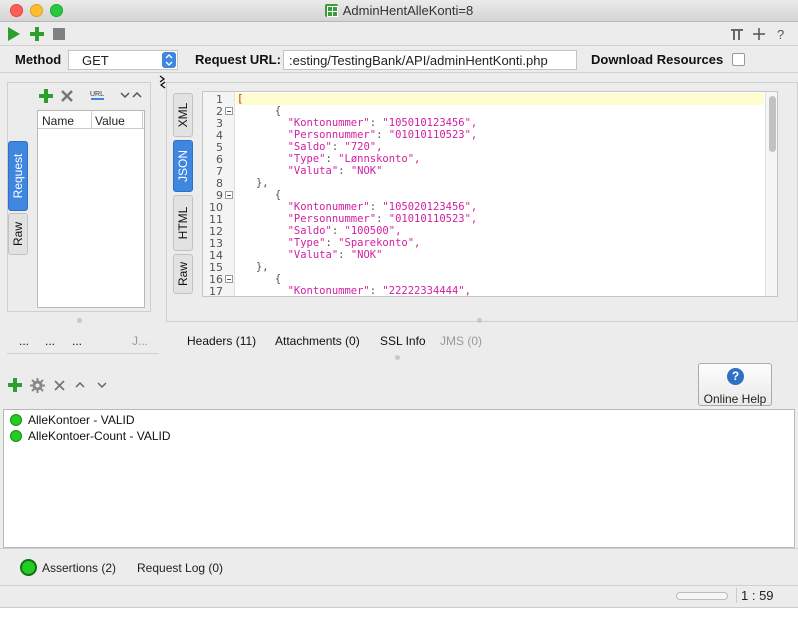  What do you see at coordinates (313, 255) in the screenshot?
I see `json-key: "Valuta"` at bounding box center [313, 255].